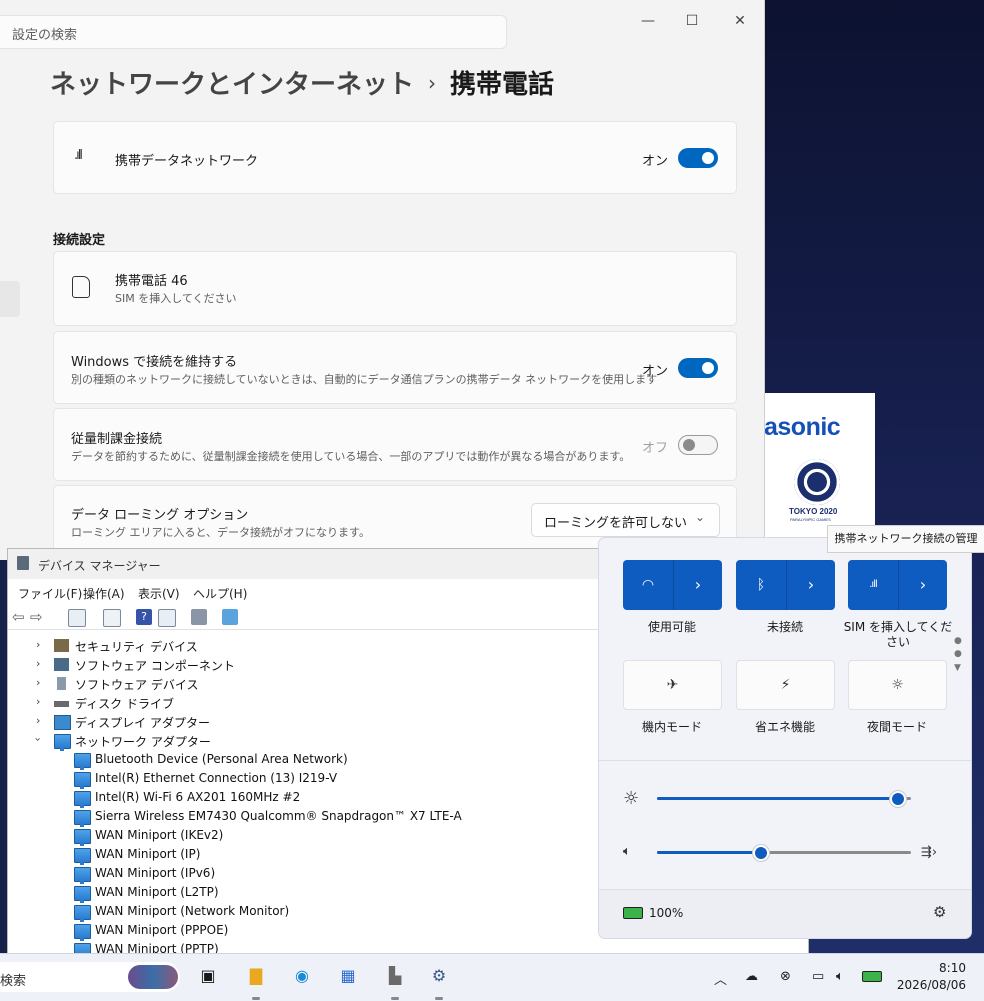  I want to click on keep-connected-title: Windows で接続を維持する, so click(154, 362).